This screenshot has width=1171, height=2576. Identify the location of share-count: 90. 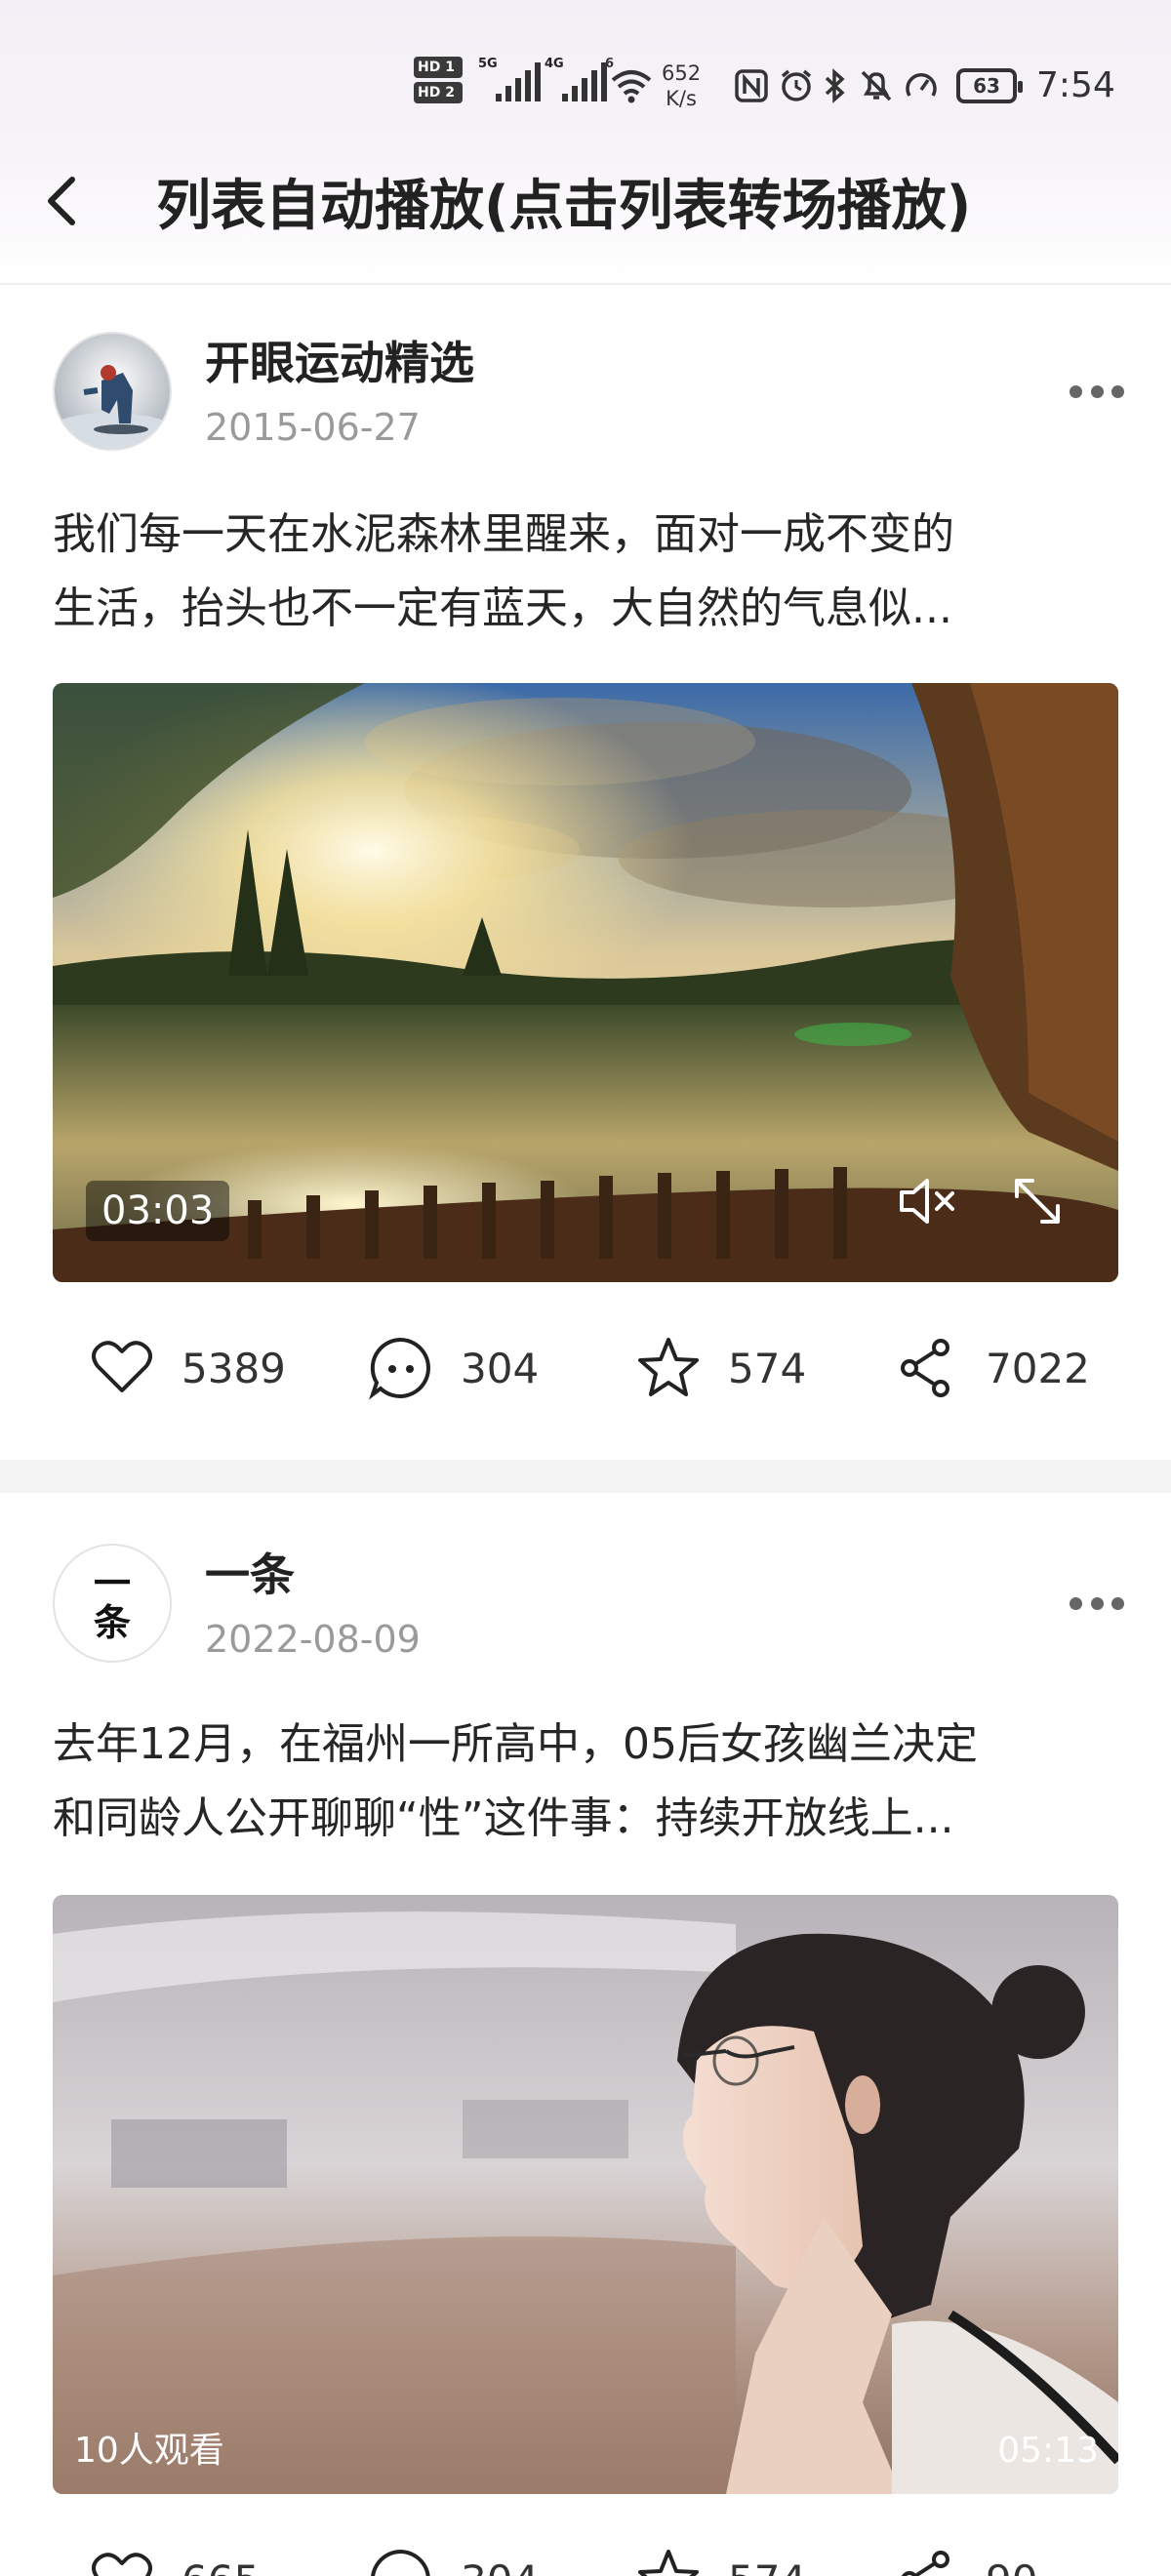
(1011, 2566).